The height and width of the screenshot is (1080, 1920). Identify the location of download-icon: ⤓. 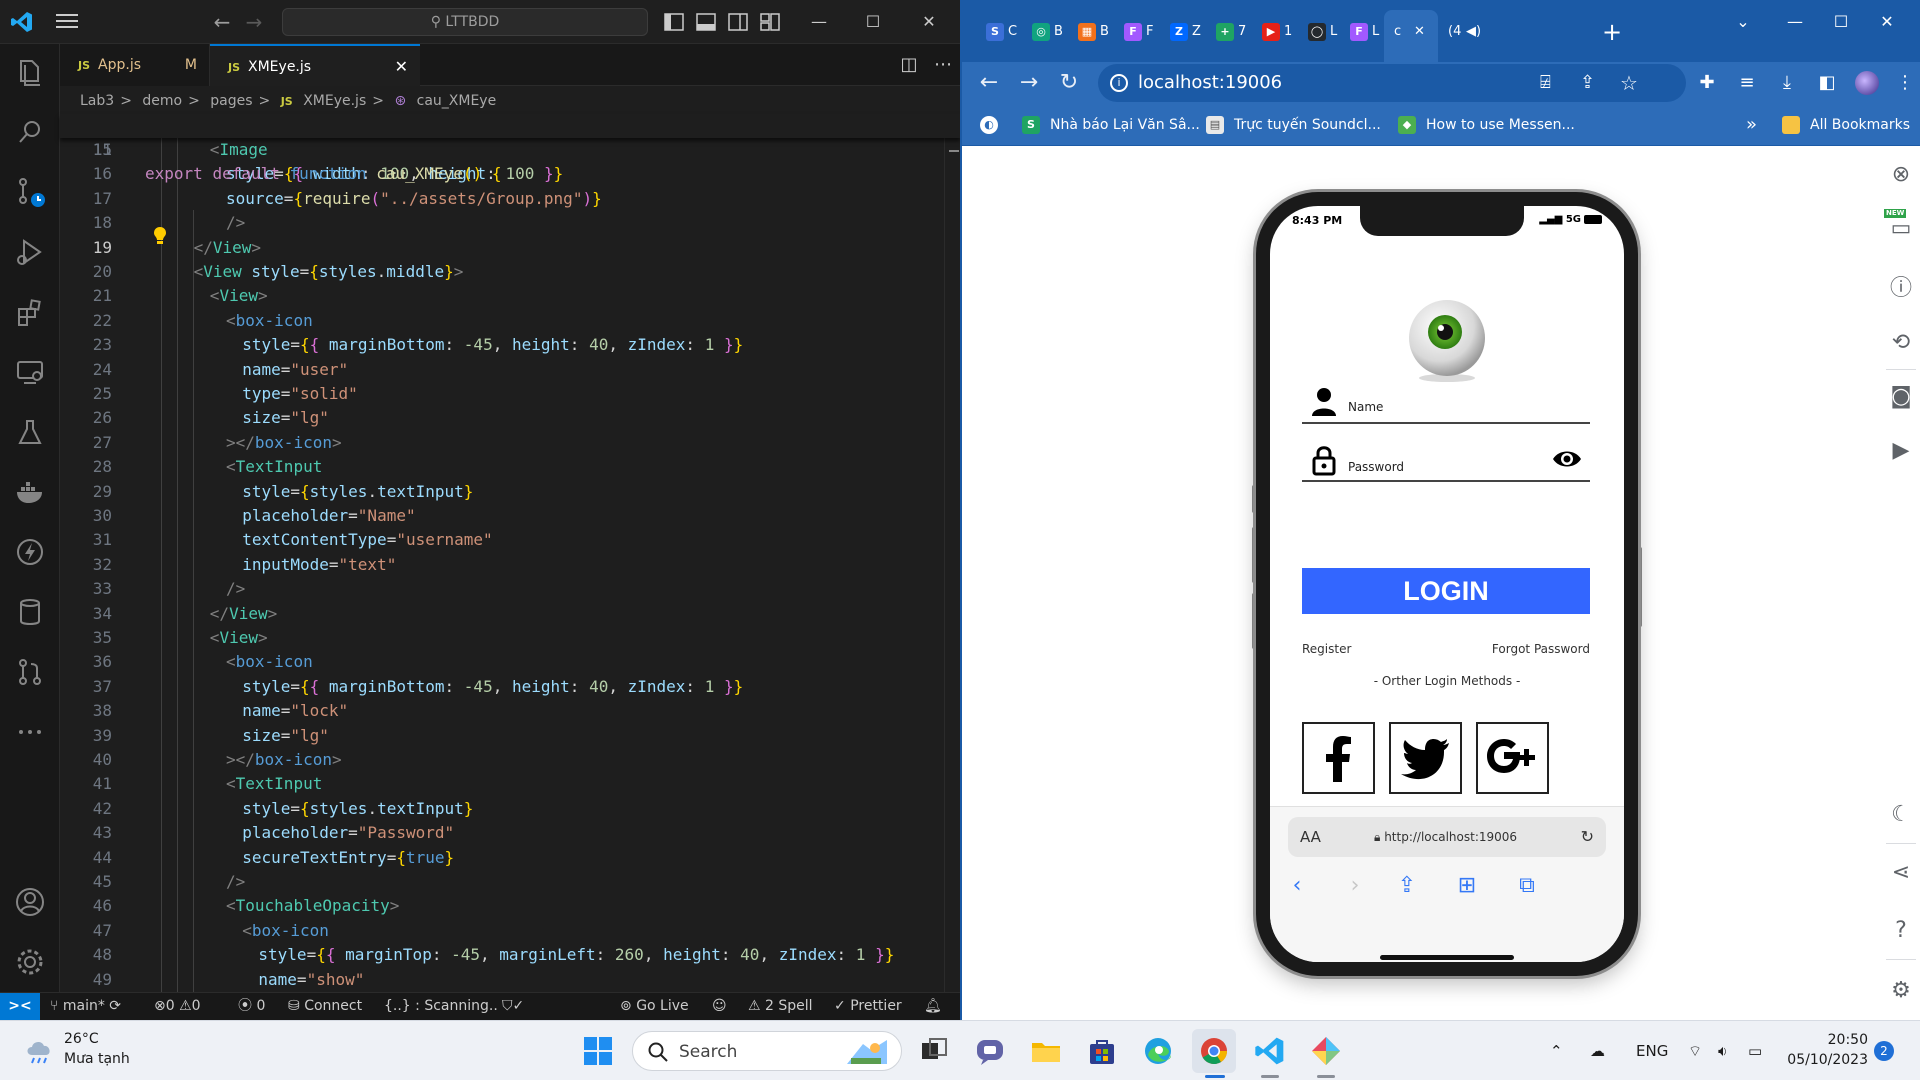
(1787, 83).